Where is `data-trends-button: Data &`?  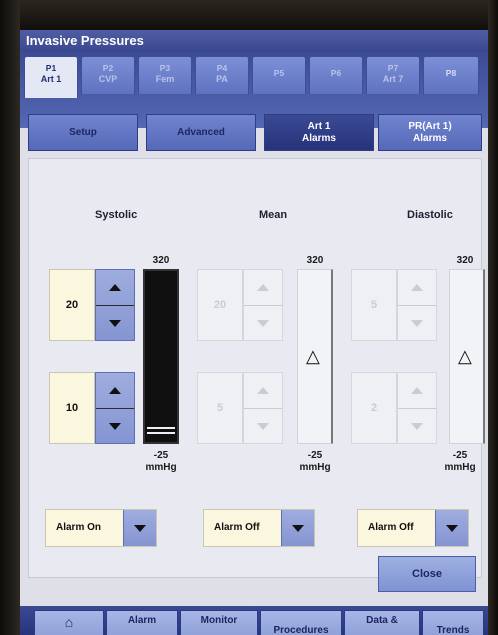 data-trends-button: Data & is located at coordinates (382, 622).